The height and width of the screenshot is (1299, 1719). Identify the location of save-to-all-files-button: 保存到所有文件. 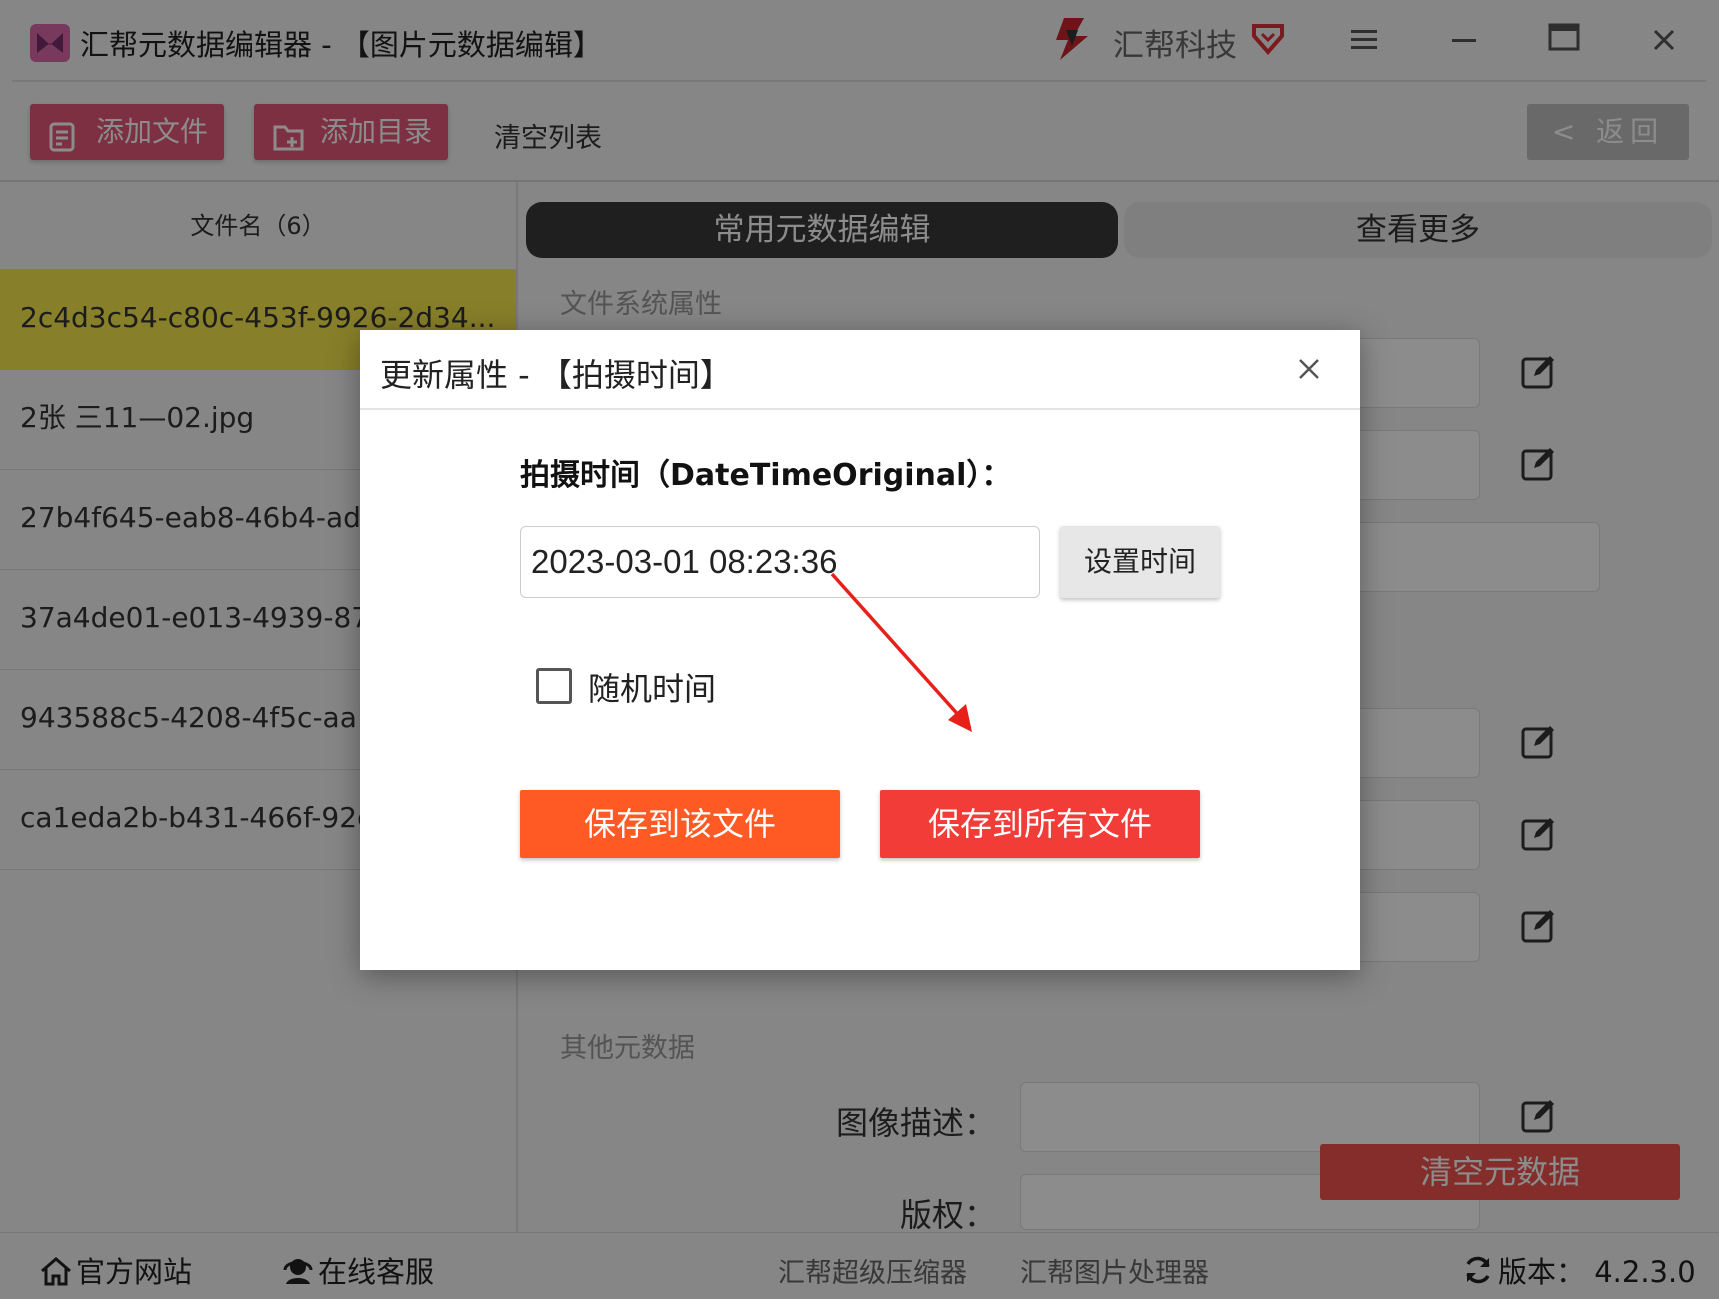
(1040, 824).